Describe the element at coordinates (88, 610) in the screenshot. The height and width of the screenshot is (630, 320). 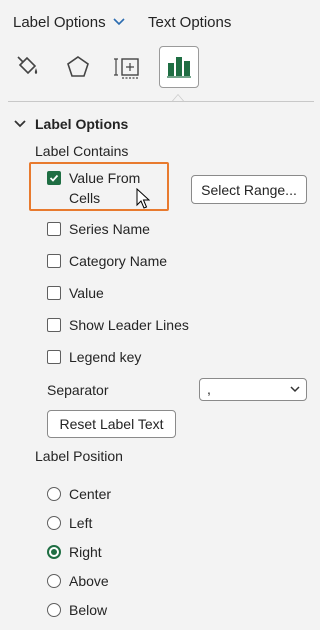
I see `position-below-label: Below` at that location.